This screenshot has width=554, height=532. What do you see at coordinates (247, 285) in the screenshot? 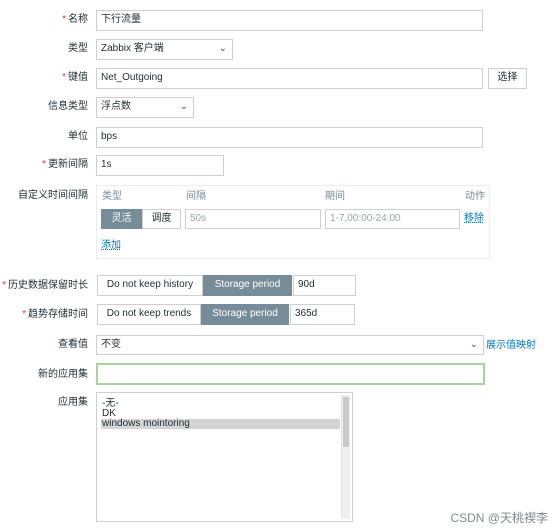
I see `history-storage-period: Storage period` at bounding box center [247, 285].